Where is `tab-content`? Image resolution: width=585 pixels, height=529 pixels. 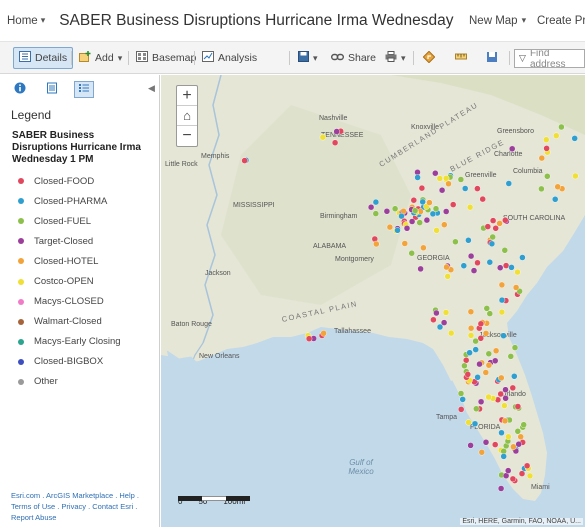 tab-content is located at coordinates (52, 89).